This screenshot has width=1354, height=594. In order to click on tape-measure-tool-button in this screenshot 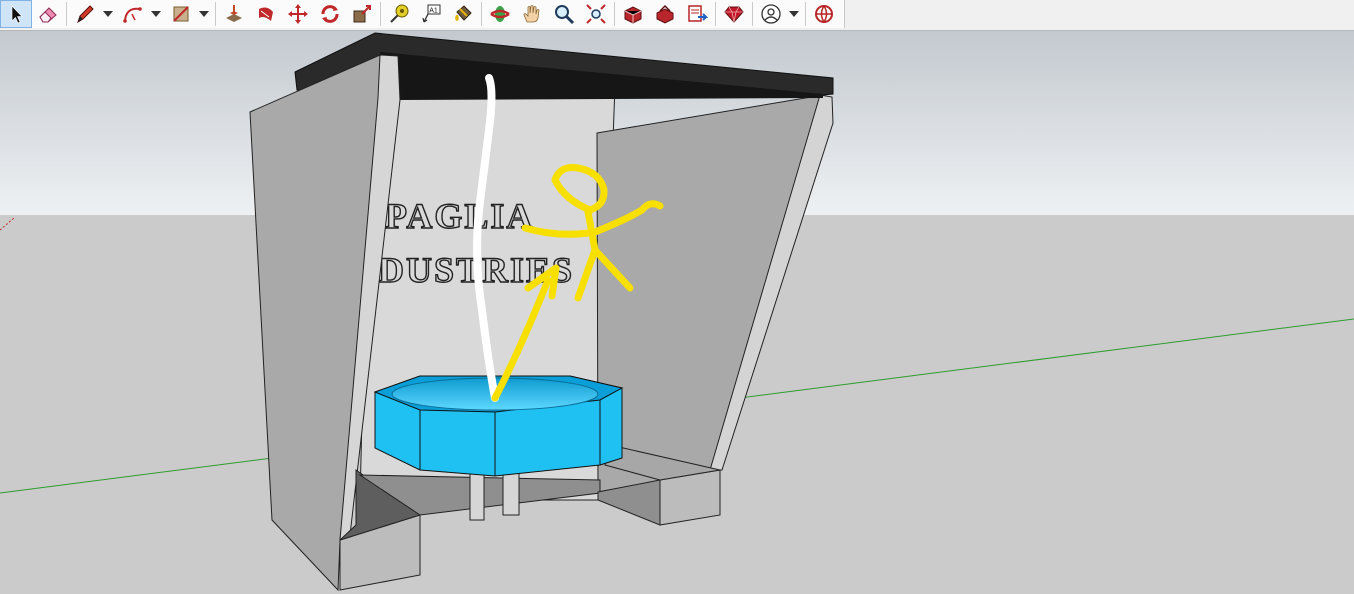, I will do `click(399, 14)`.